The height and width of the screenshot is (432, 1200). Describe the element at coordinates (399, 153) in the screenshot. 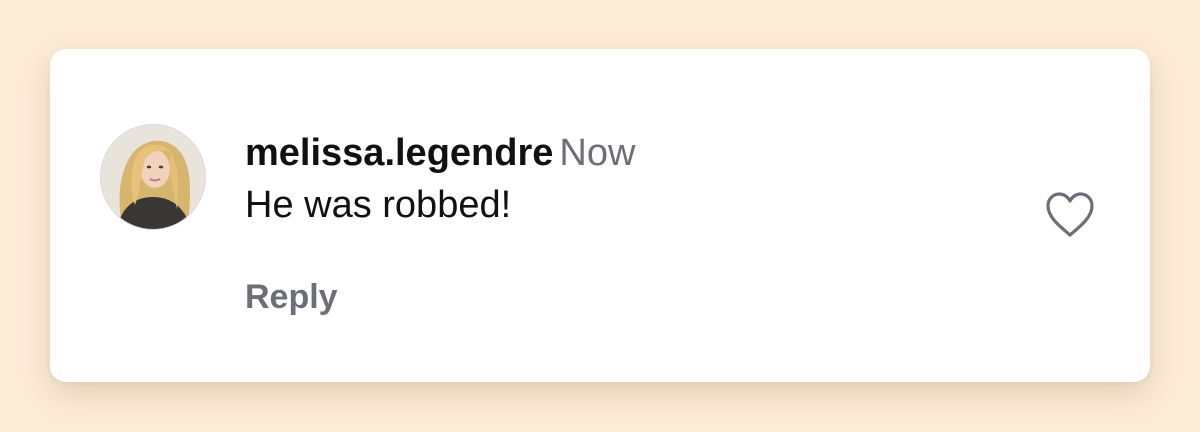

I see `username: melissa.legendre` at that location.